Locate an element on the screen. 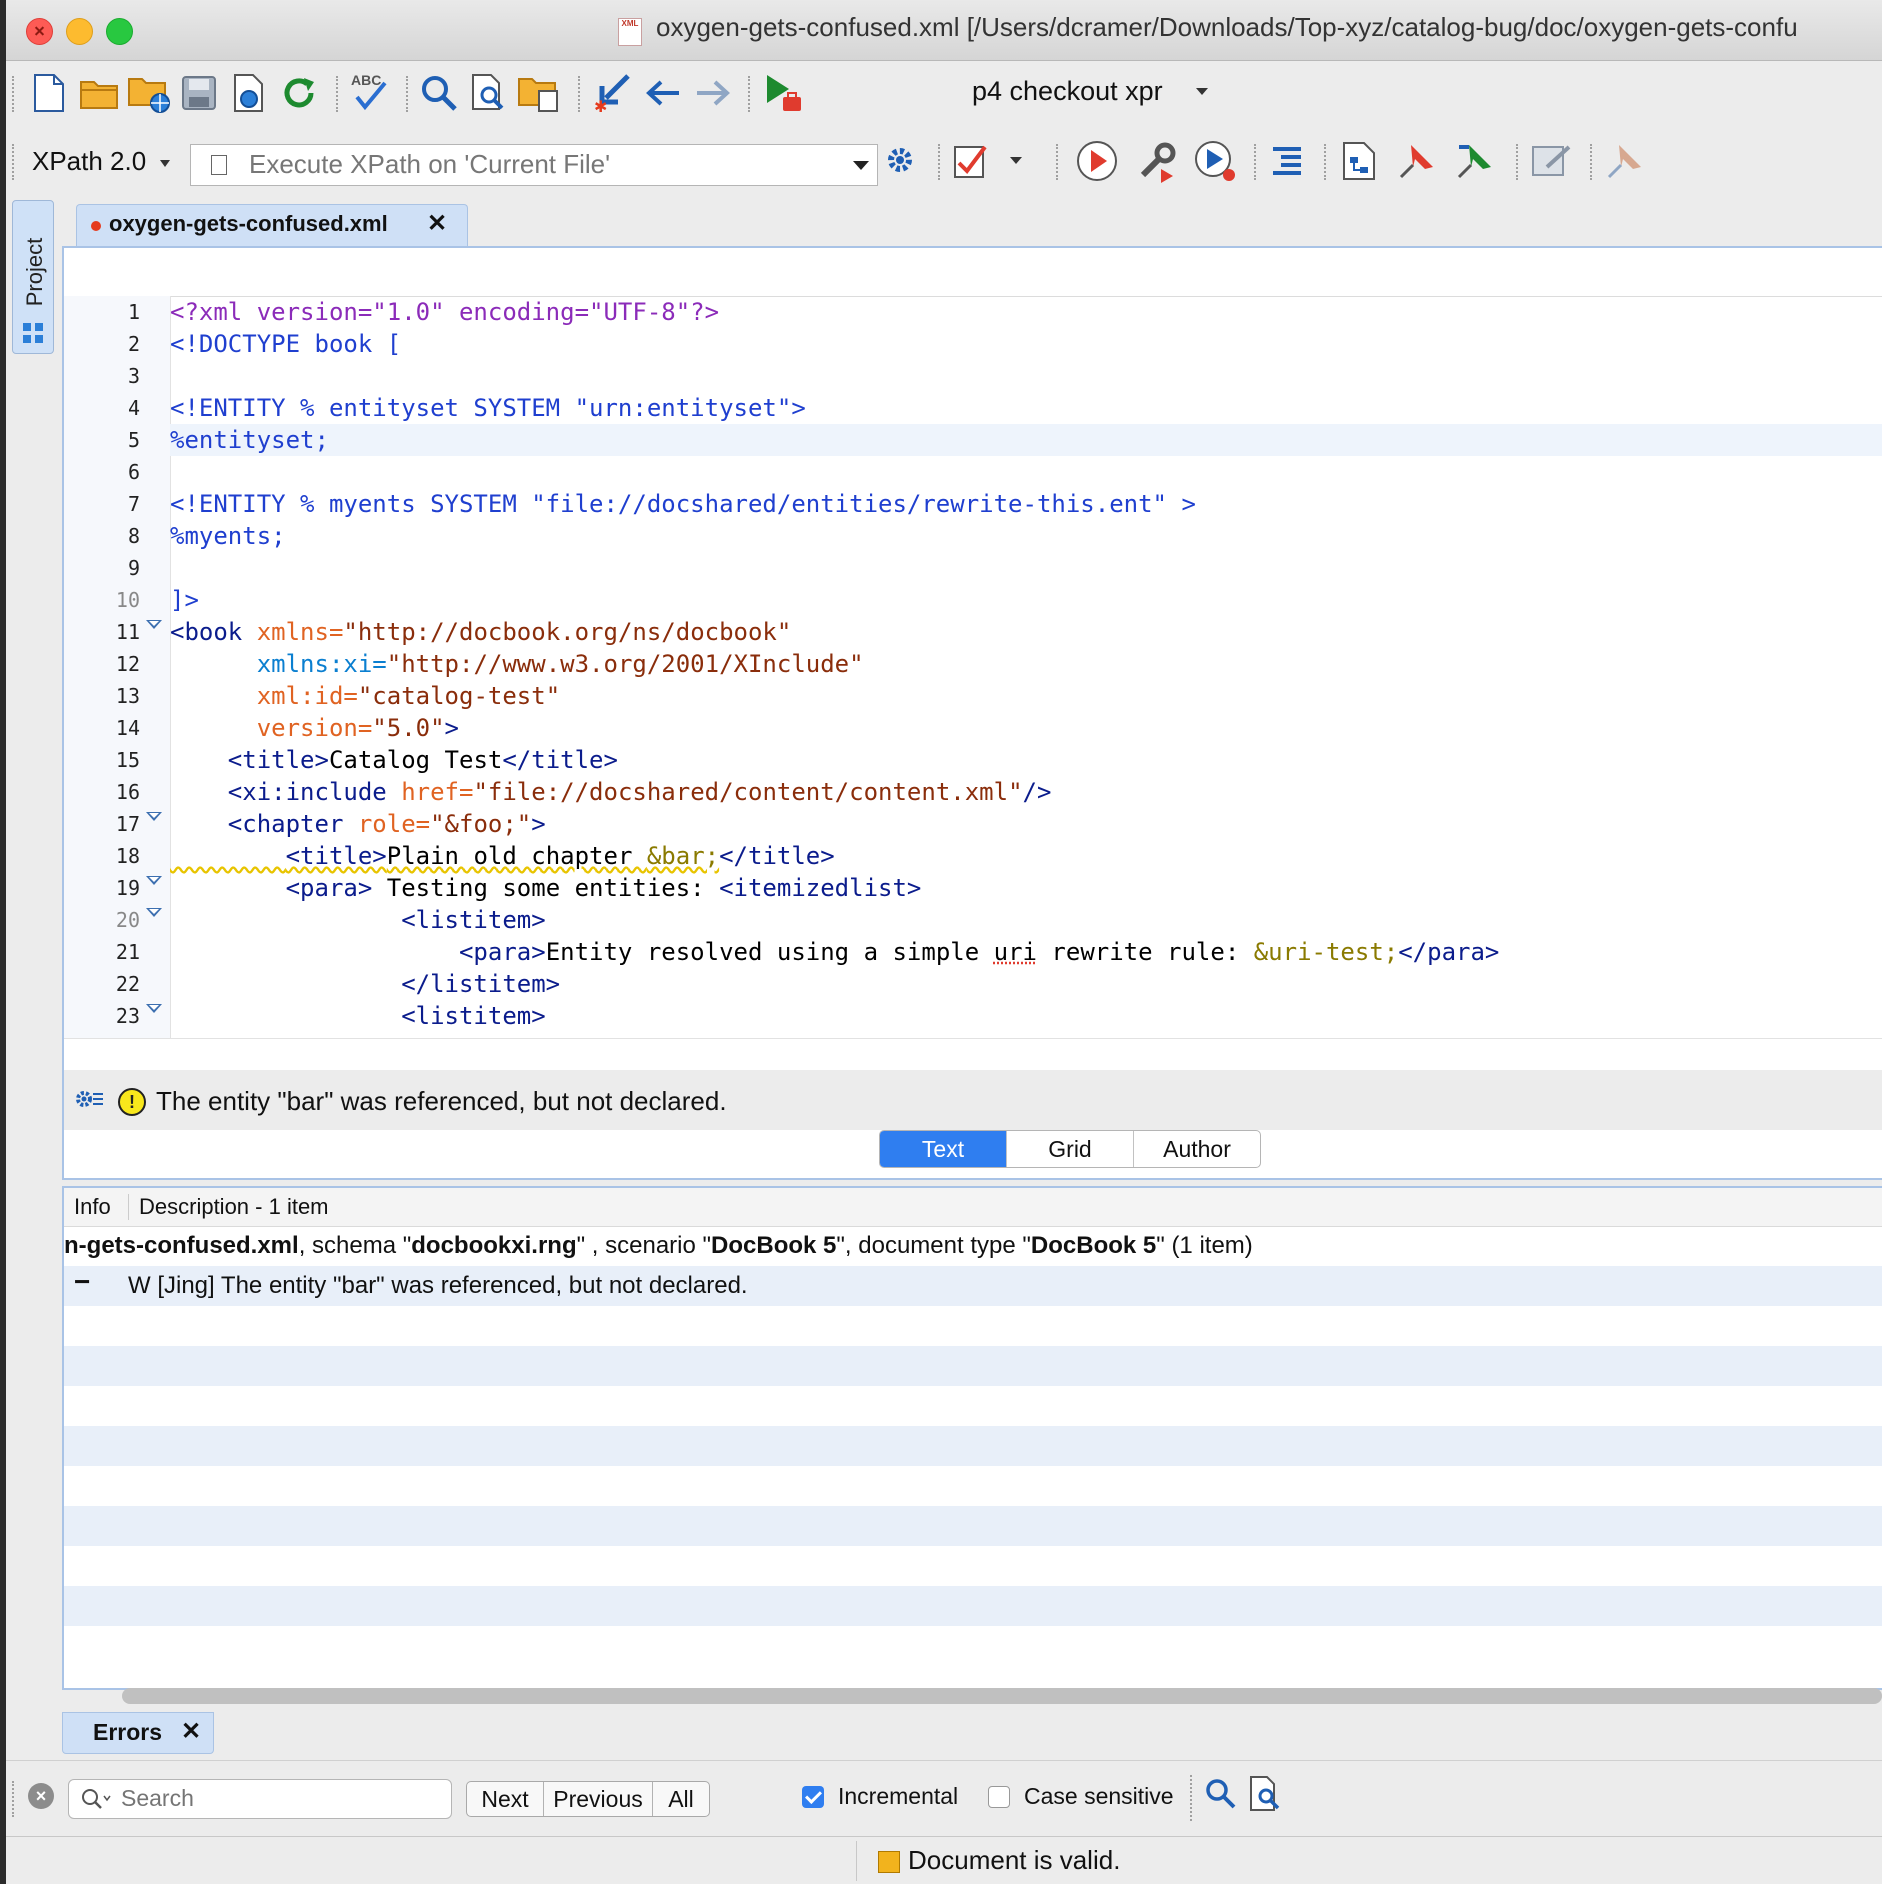 This screenshot has height=1884, width=1882. code-line: xml:id="catalog-test" is located at coordinates (1026, 696).